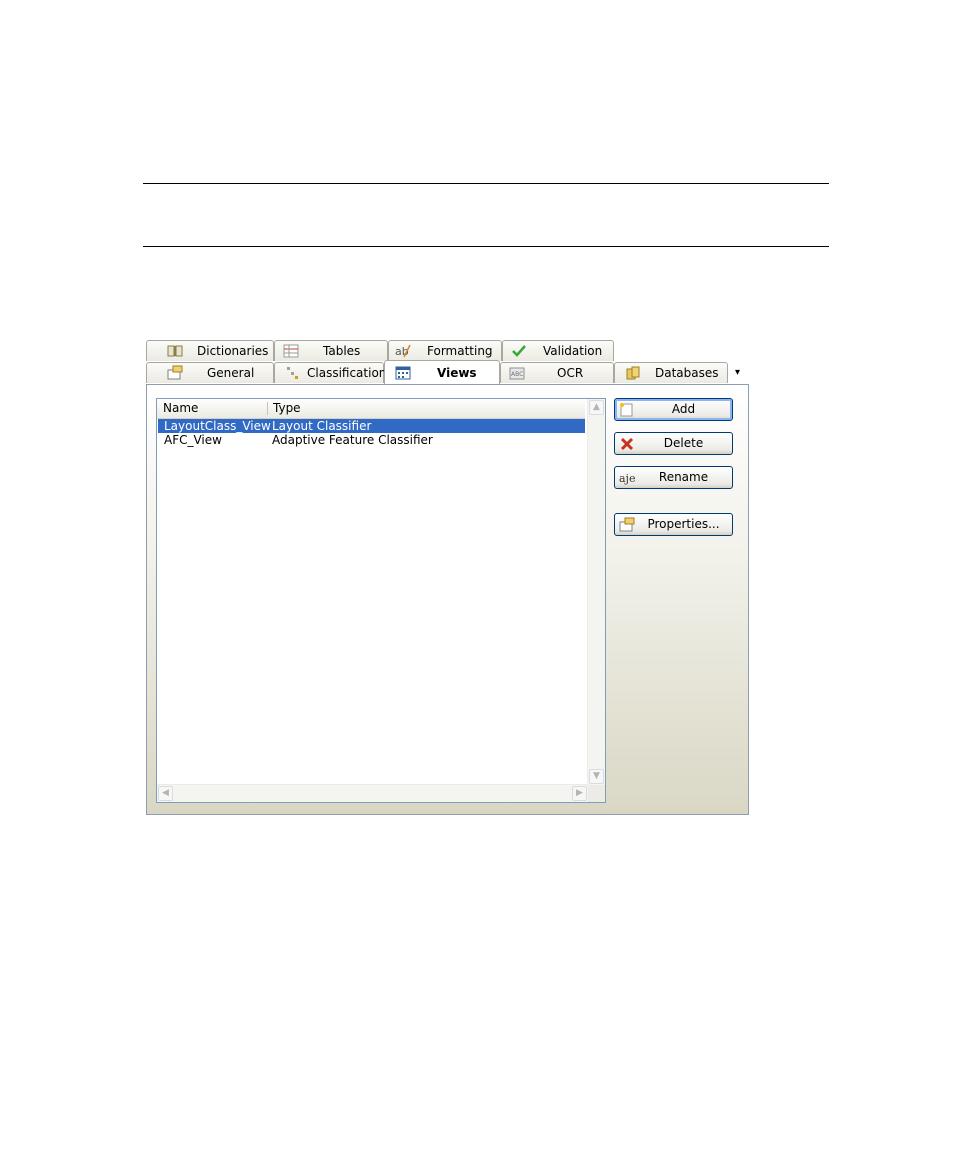 Image resolution: width=954 pixels, height=1164 pixels. I want to click on scroll-down-icon: ▼, so click(596, 776).